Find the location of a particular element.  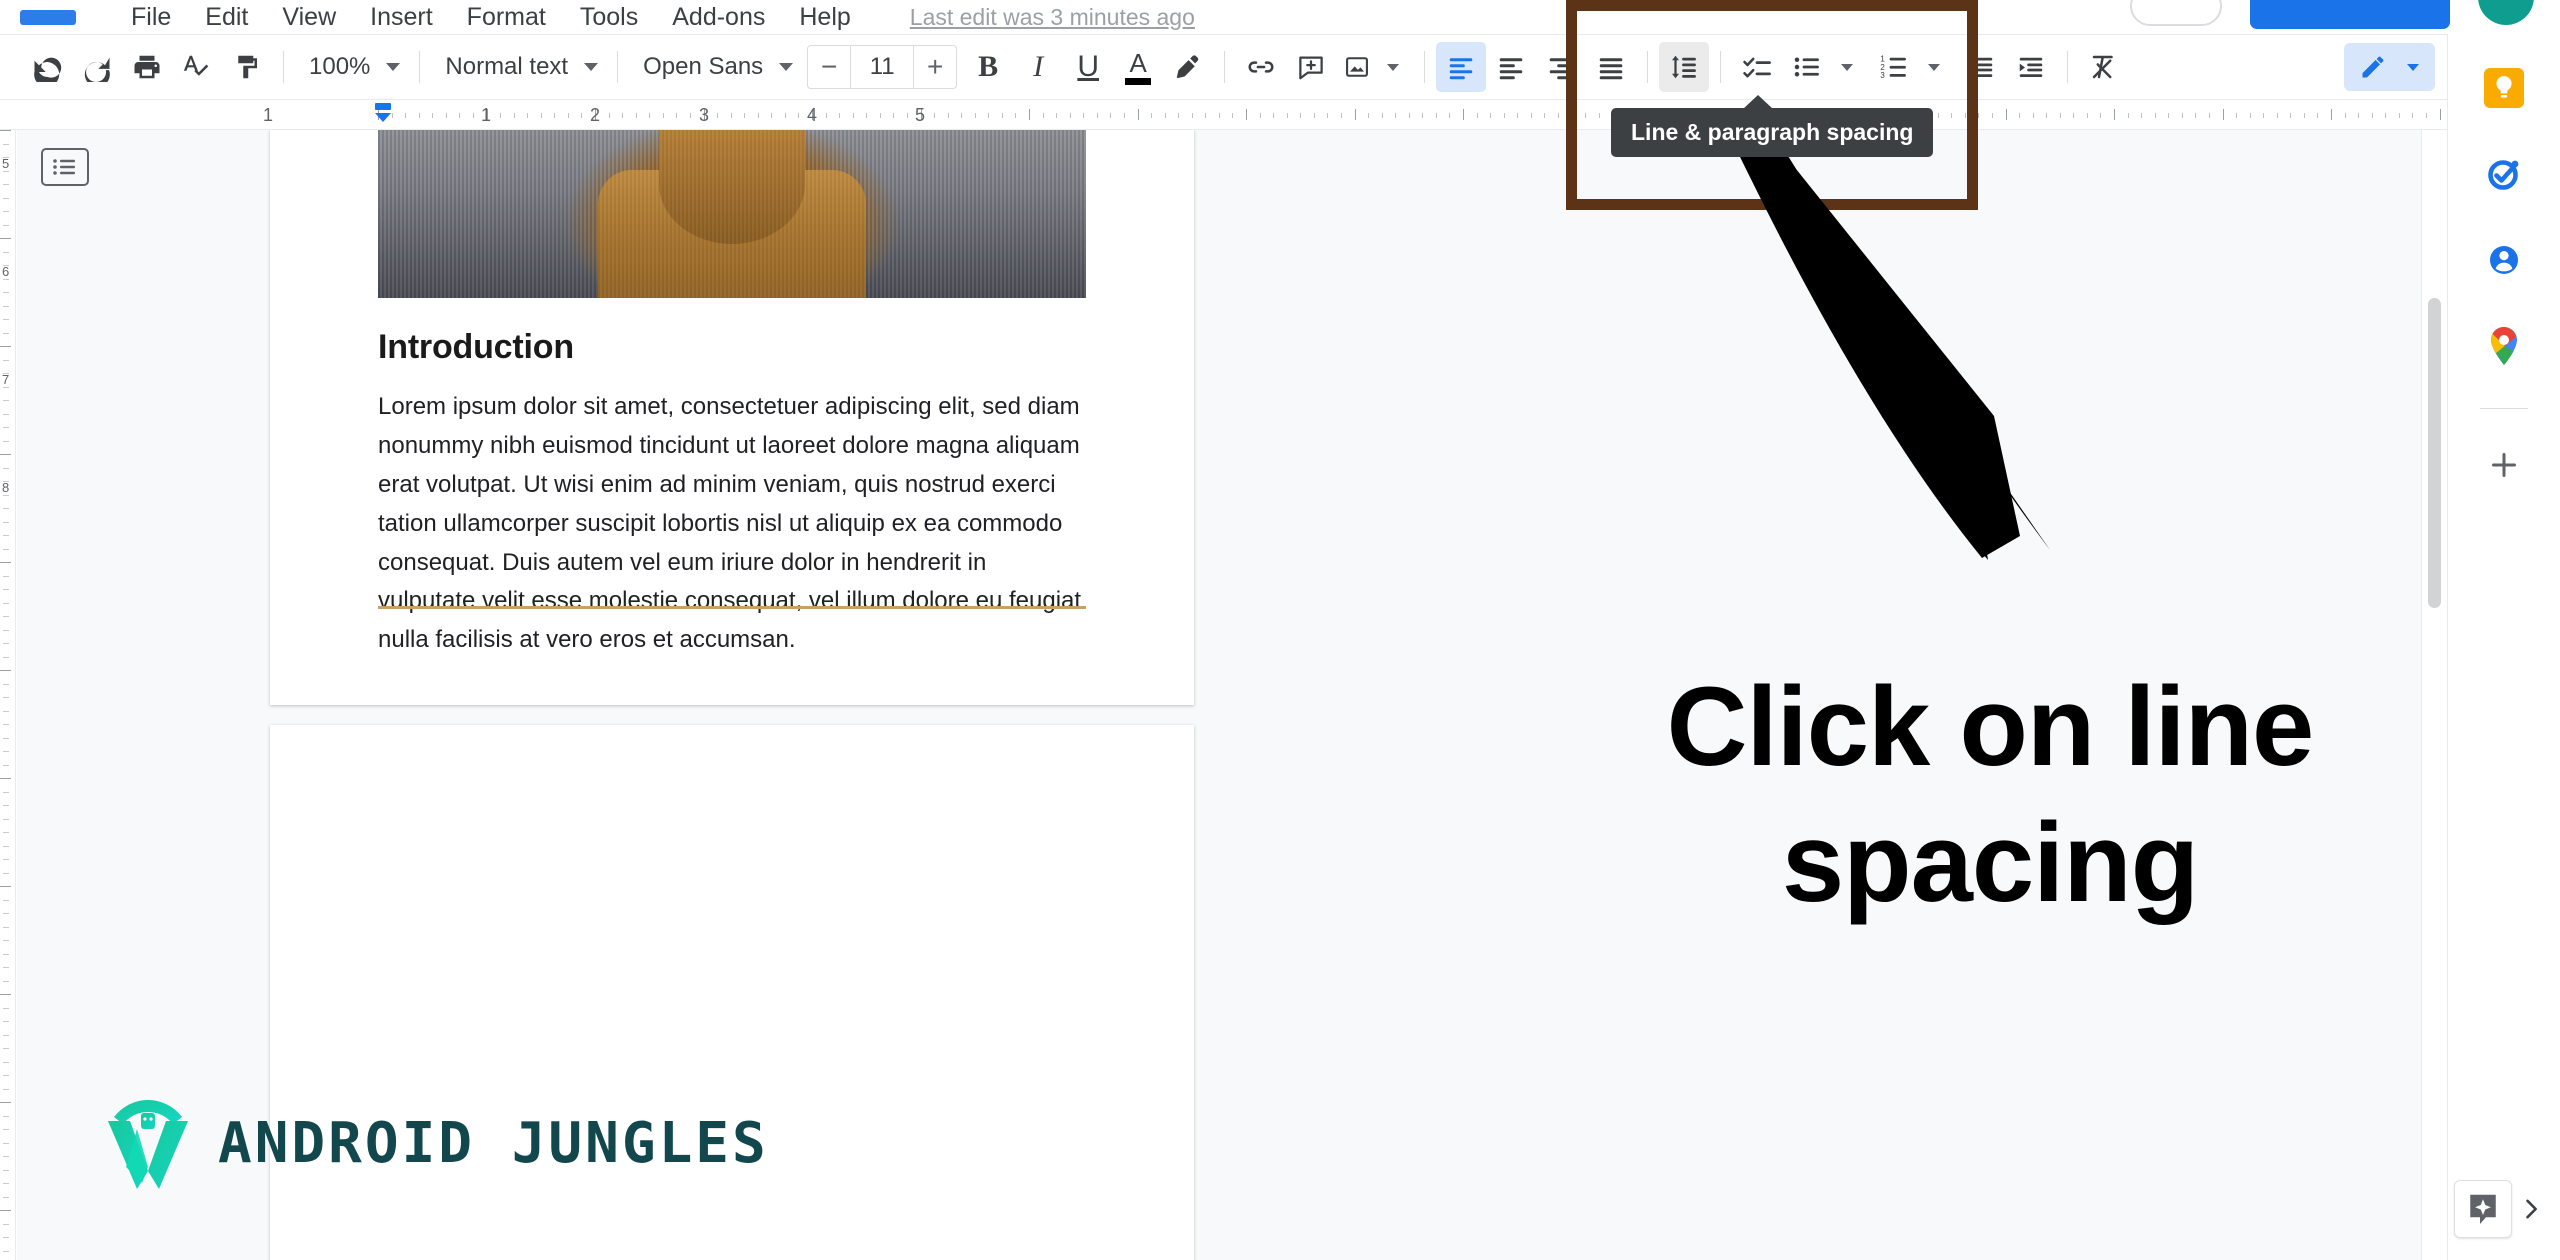

font-family-select: Open Sans is located at coordinates (715, 67).